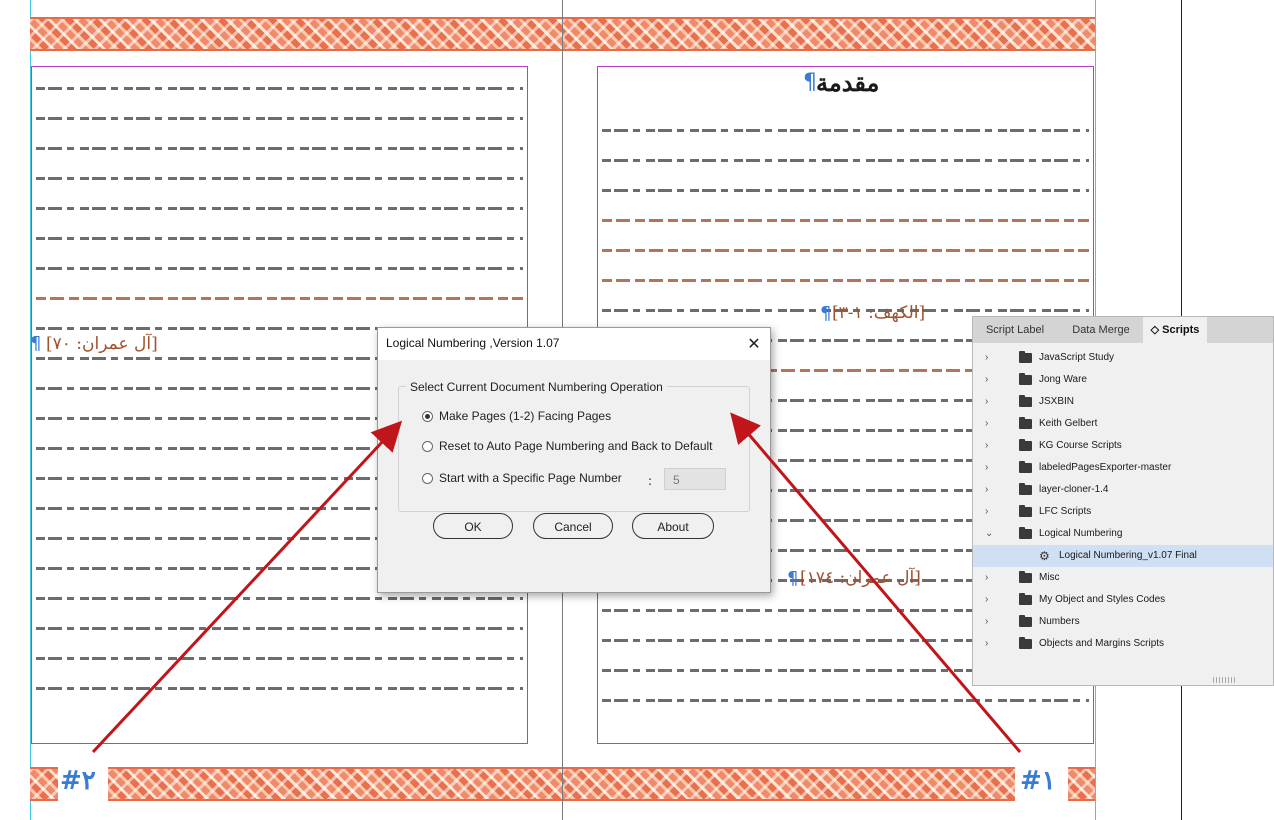 Image resolution: width=1274 pixels, height=820 pixels. Describe the element at coordinates (1123, 468) in the screenshot. I see `script-folder-labeled-pages-exporter: › labeledPagesExporter-master` at that location.